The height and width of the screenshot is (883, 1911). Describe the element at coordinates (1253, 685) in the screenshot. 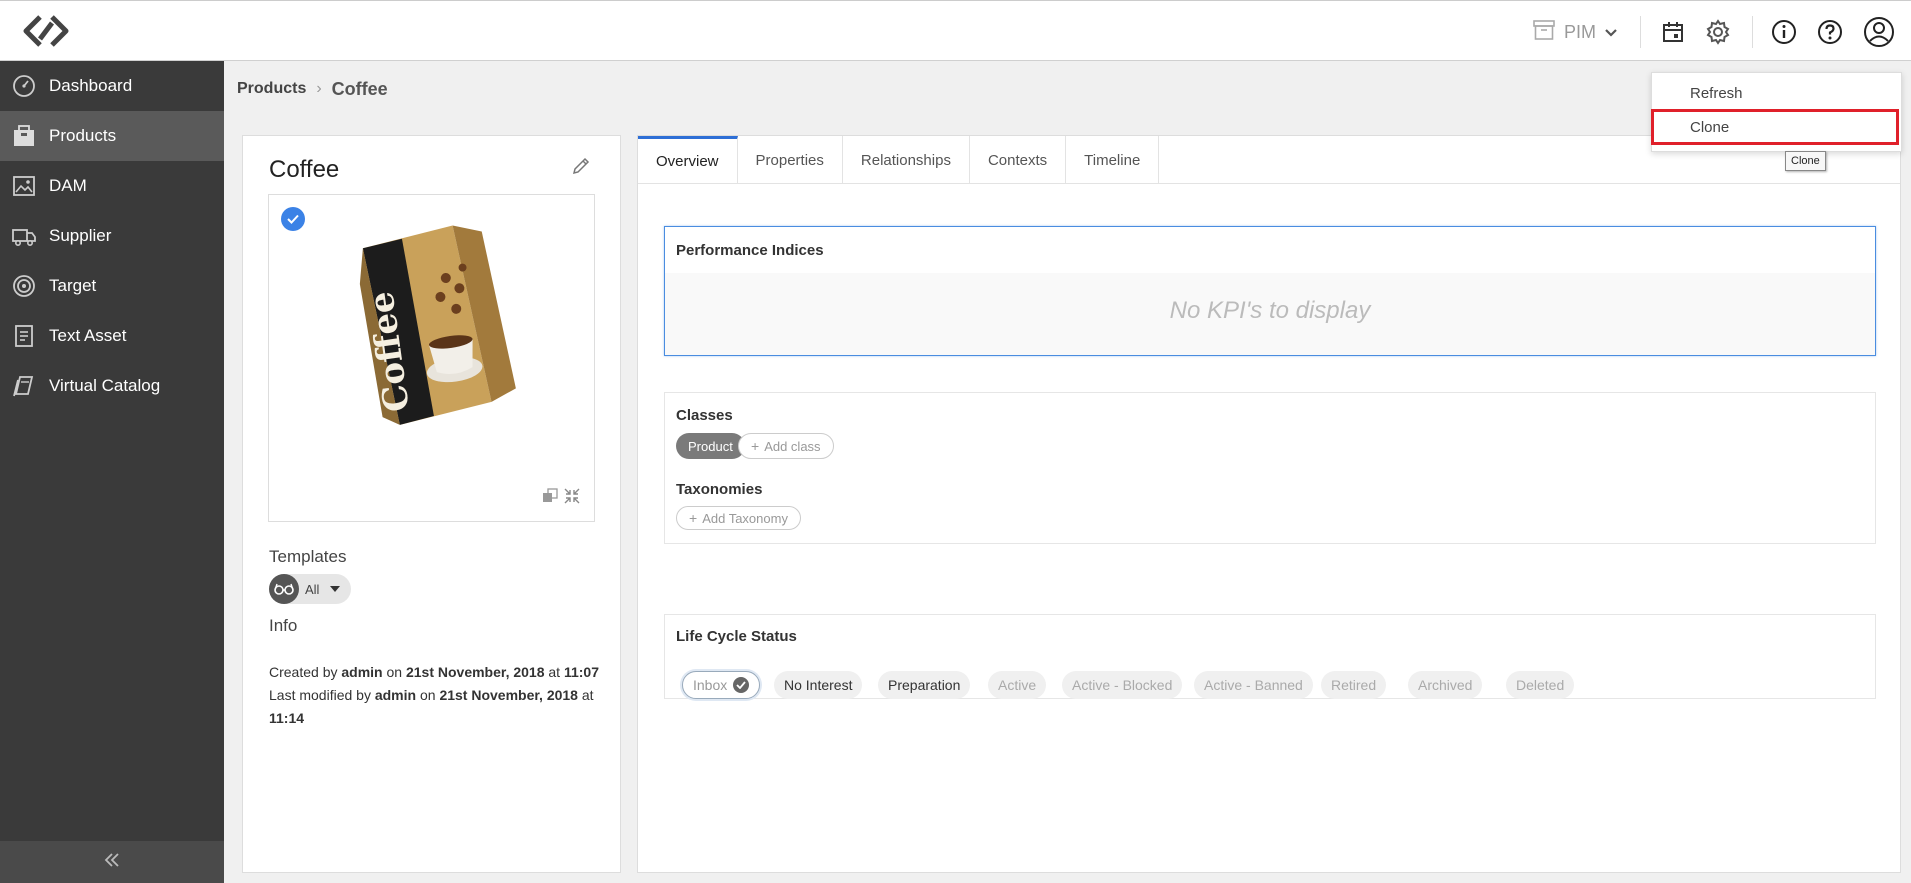

I see `lifecycle-status-active-banned: Active - Banned` at that location.